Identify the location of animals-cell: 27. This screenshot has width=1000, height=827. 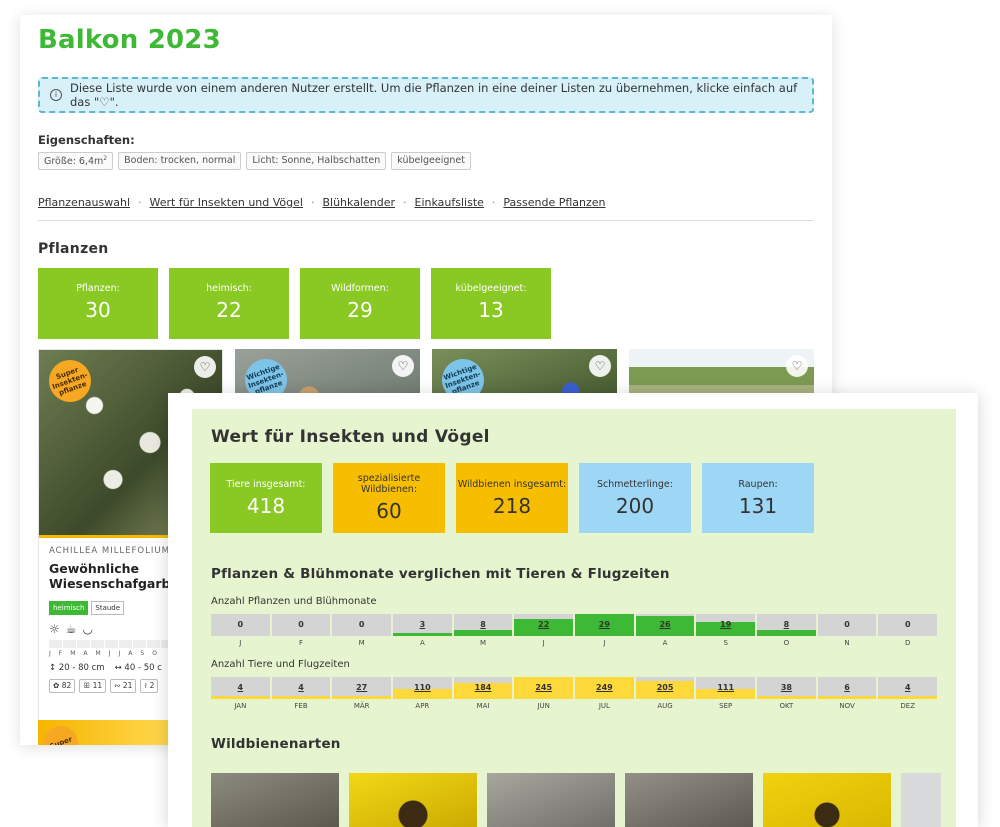
(362, 688).